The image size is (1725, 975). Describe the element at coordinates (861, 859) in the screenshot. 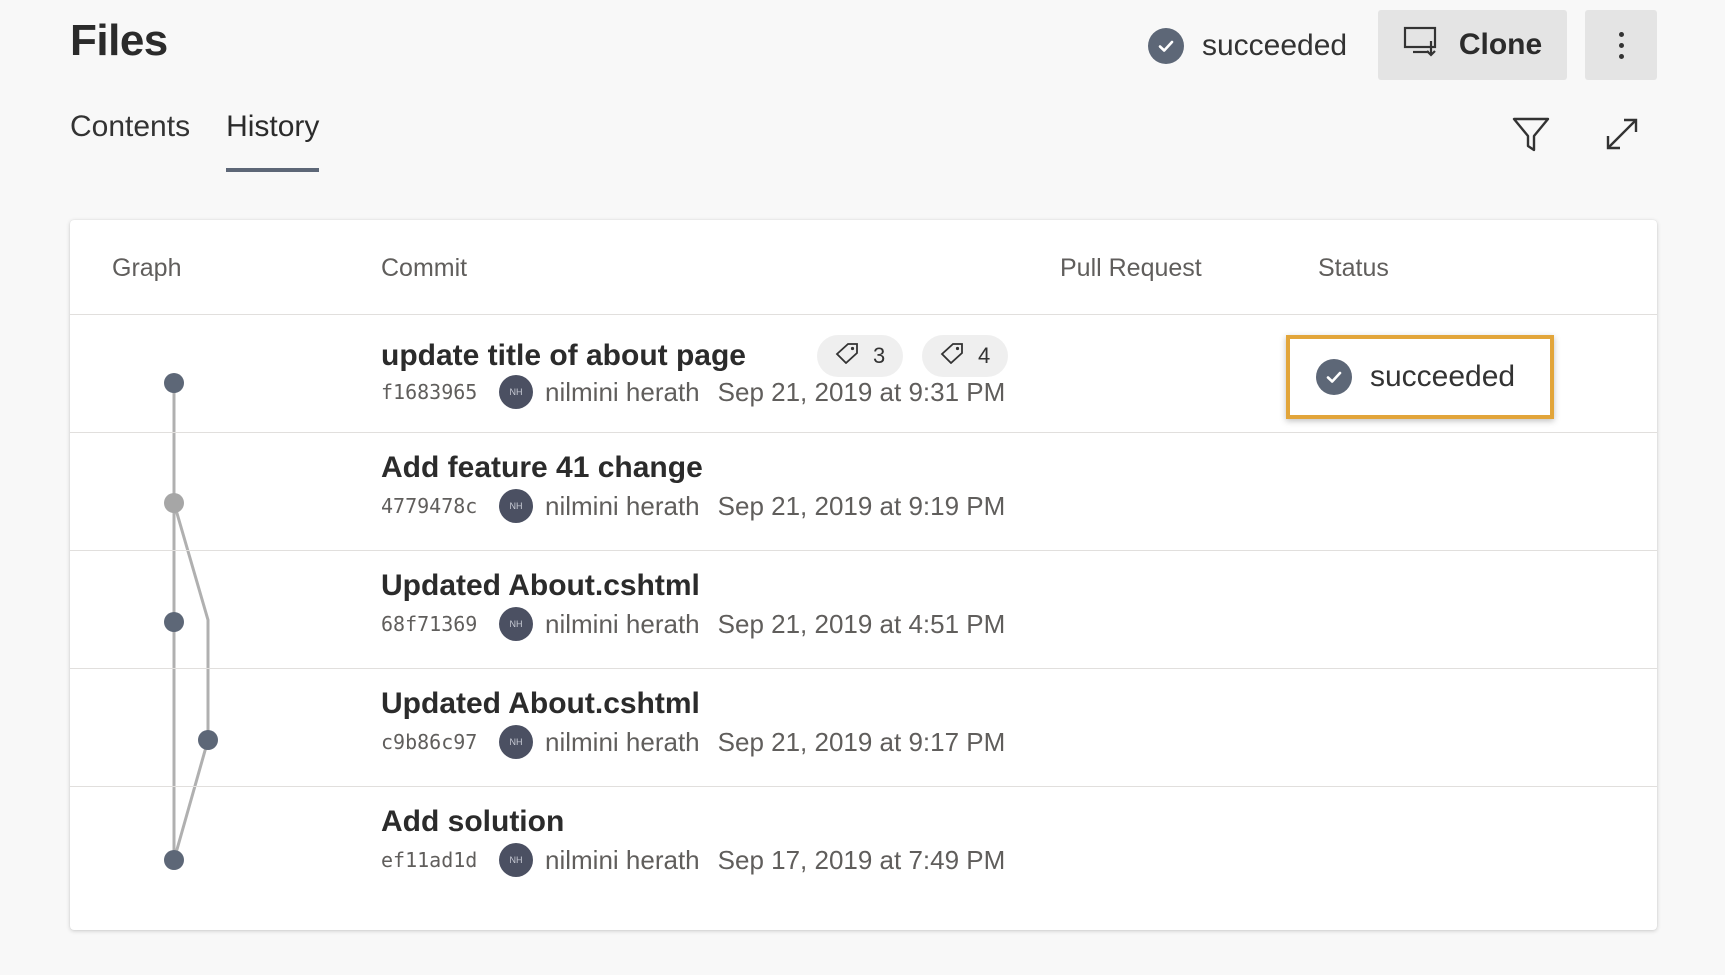

I see `commit-date: Sep 17, 2019 at 7:49 PM` at that location.